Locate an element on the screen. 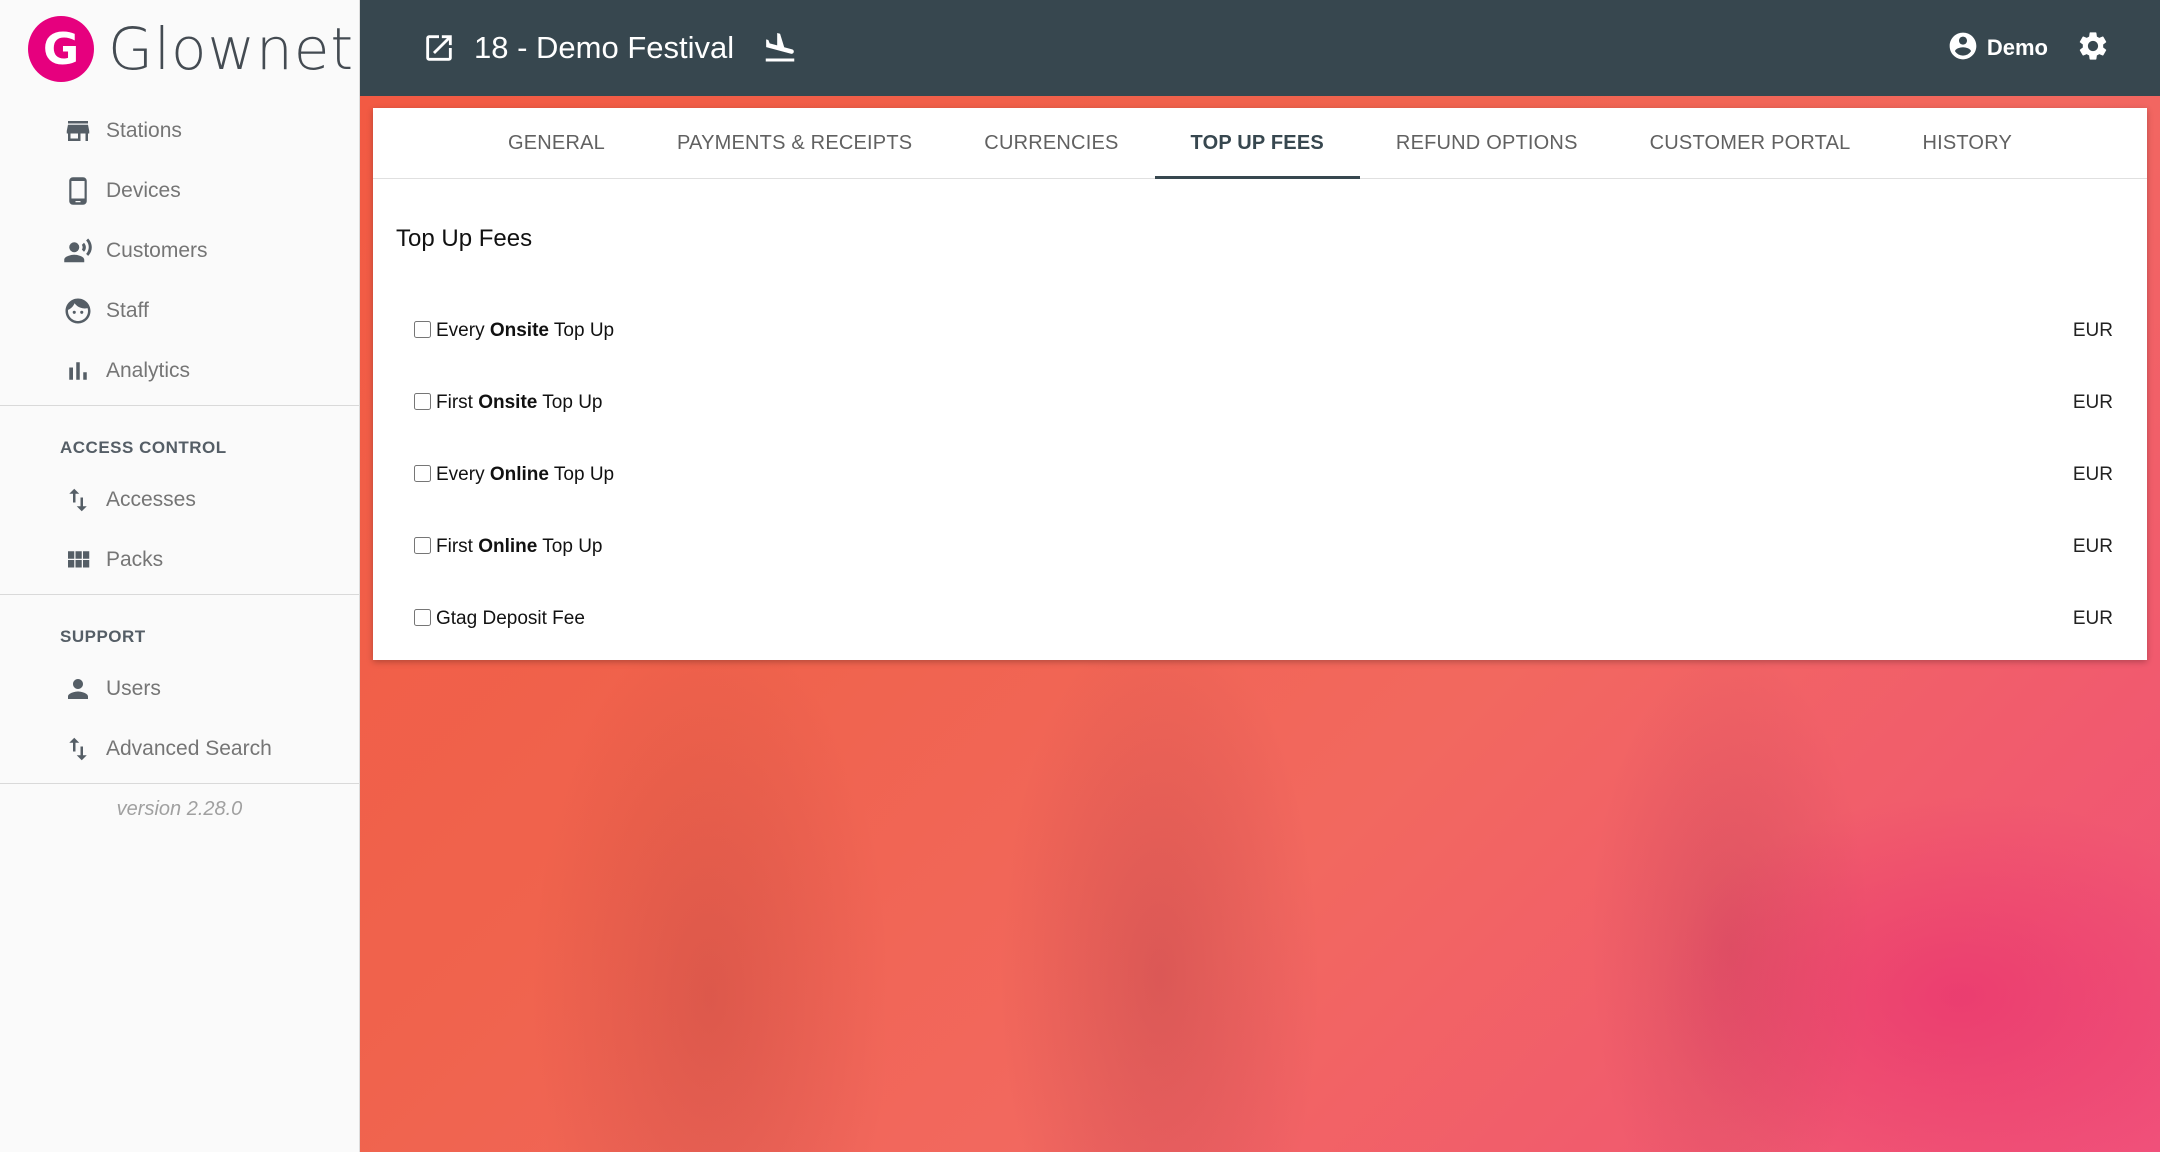 The width and height of the screenshot is (2160, 1152). fee-row: Every Online Top Up EUR is located at coordinates (1260, 475).